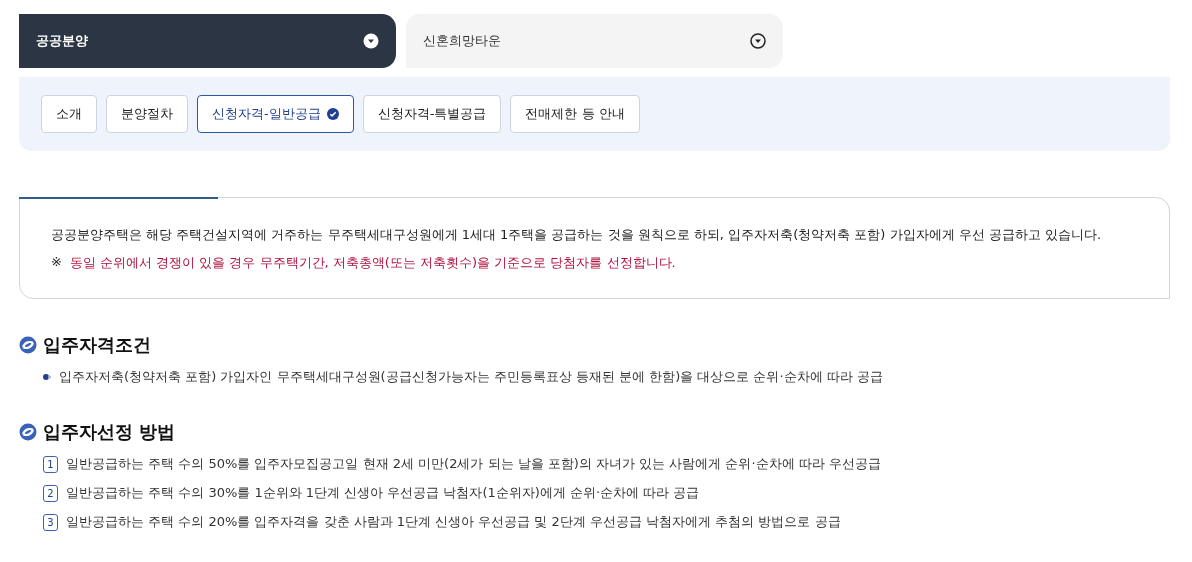  I want to click on item-text: 일반공급하는 주택 수의 20%를 입주자격을 갖춘 사람과 1단계 신생아 우선공급 및 2단계 우선공급 낙첨자에게 추첨의 방법으로 공급, so click(453, 522).